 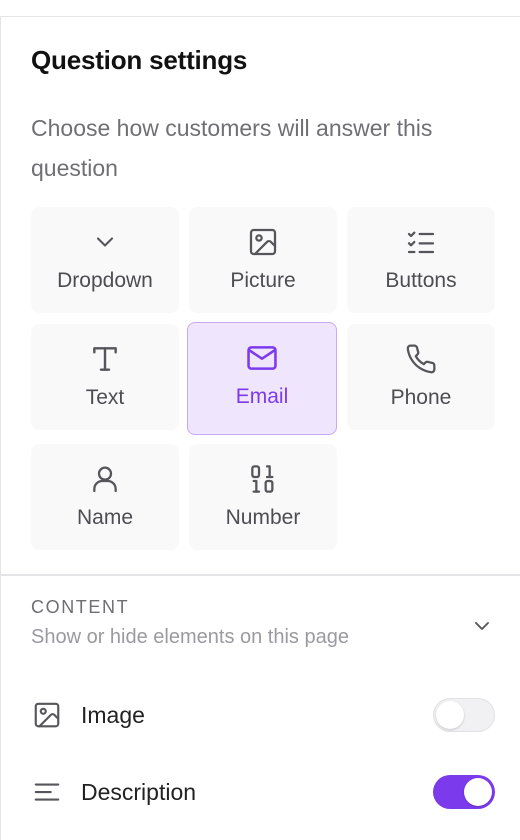 I want to click on user-icon, so click(x=105, y=479).